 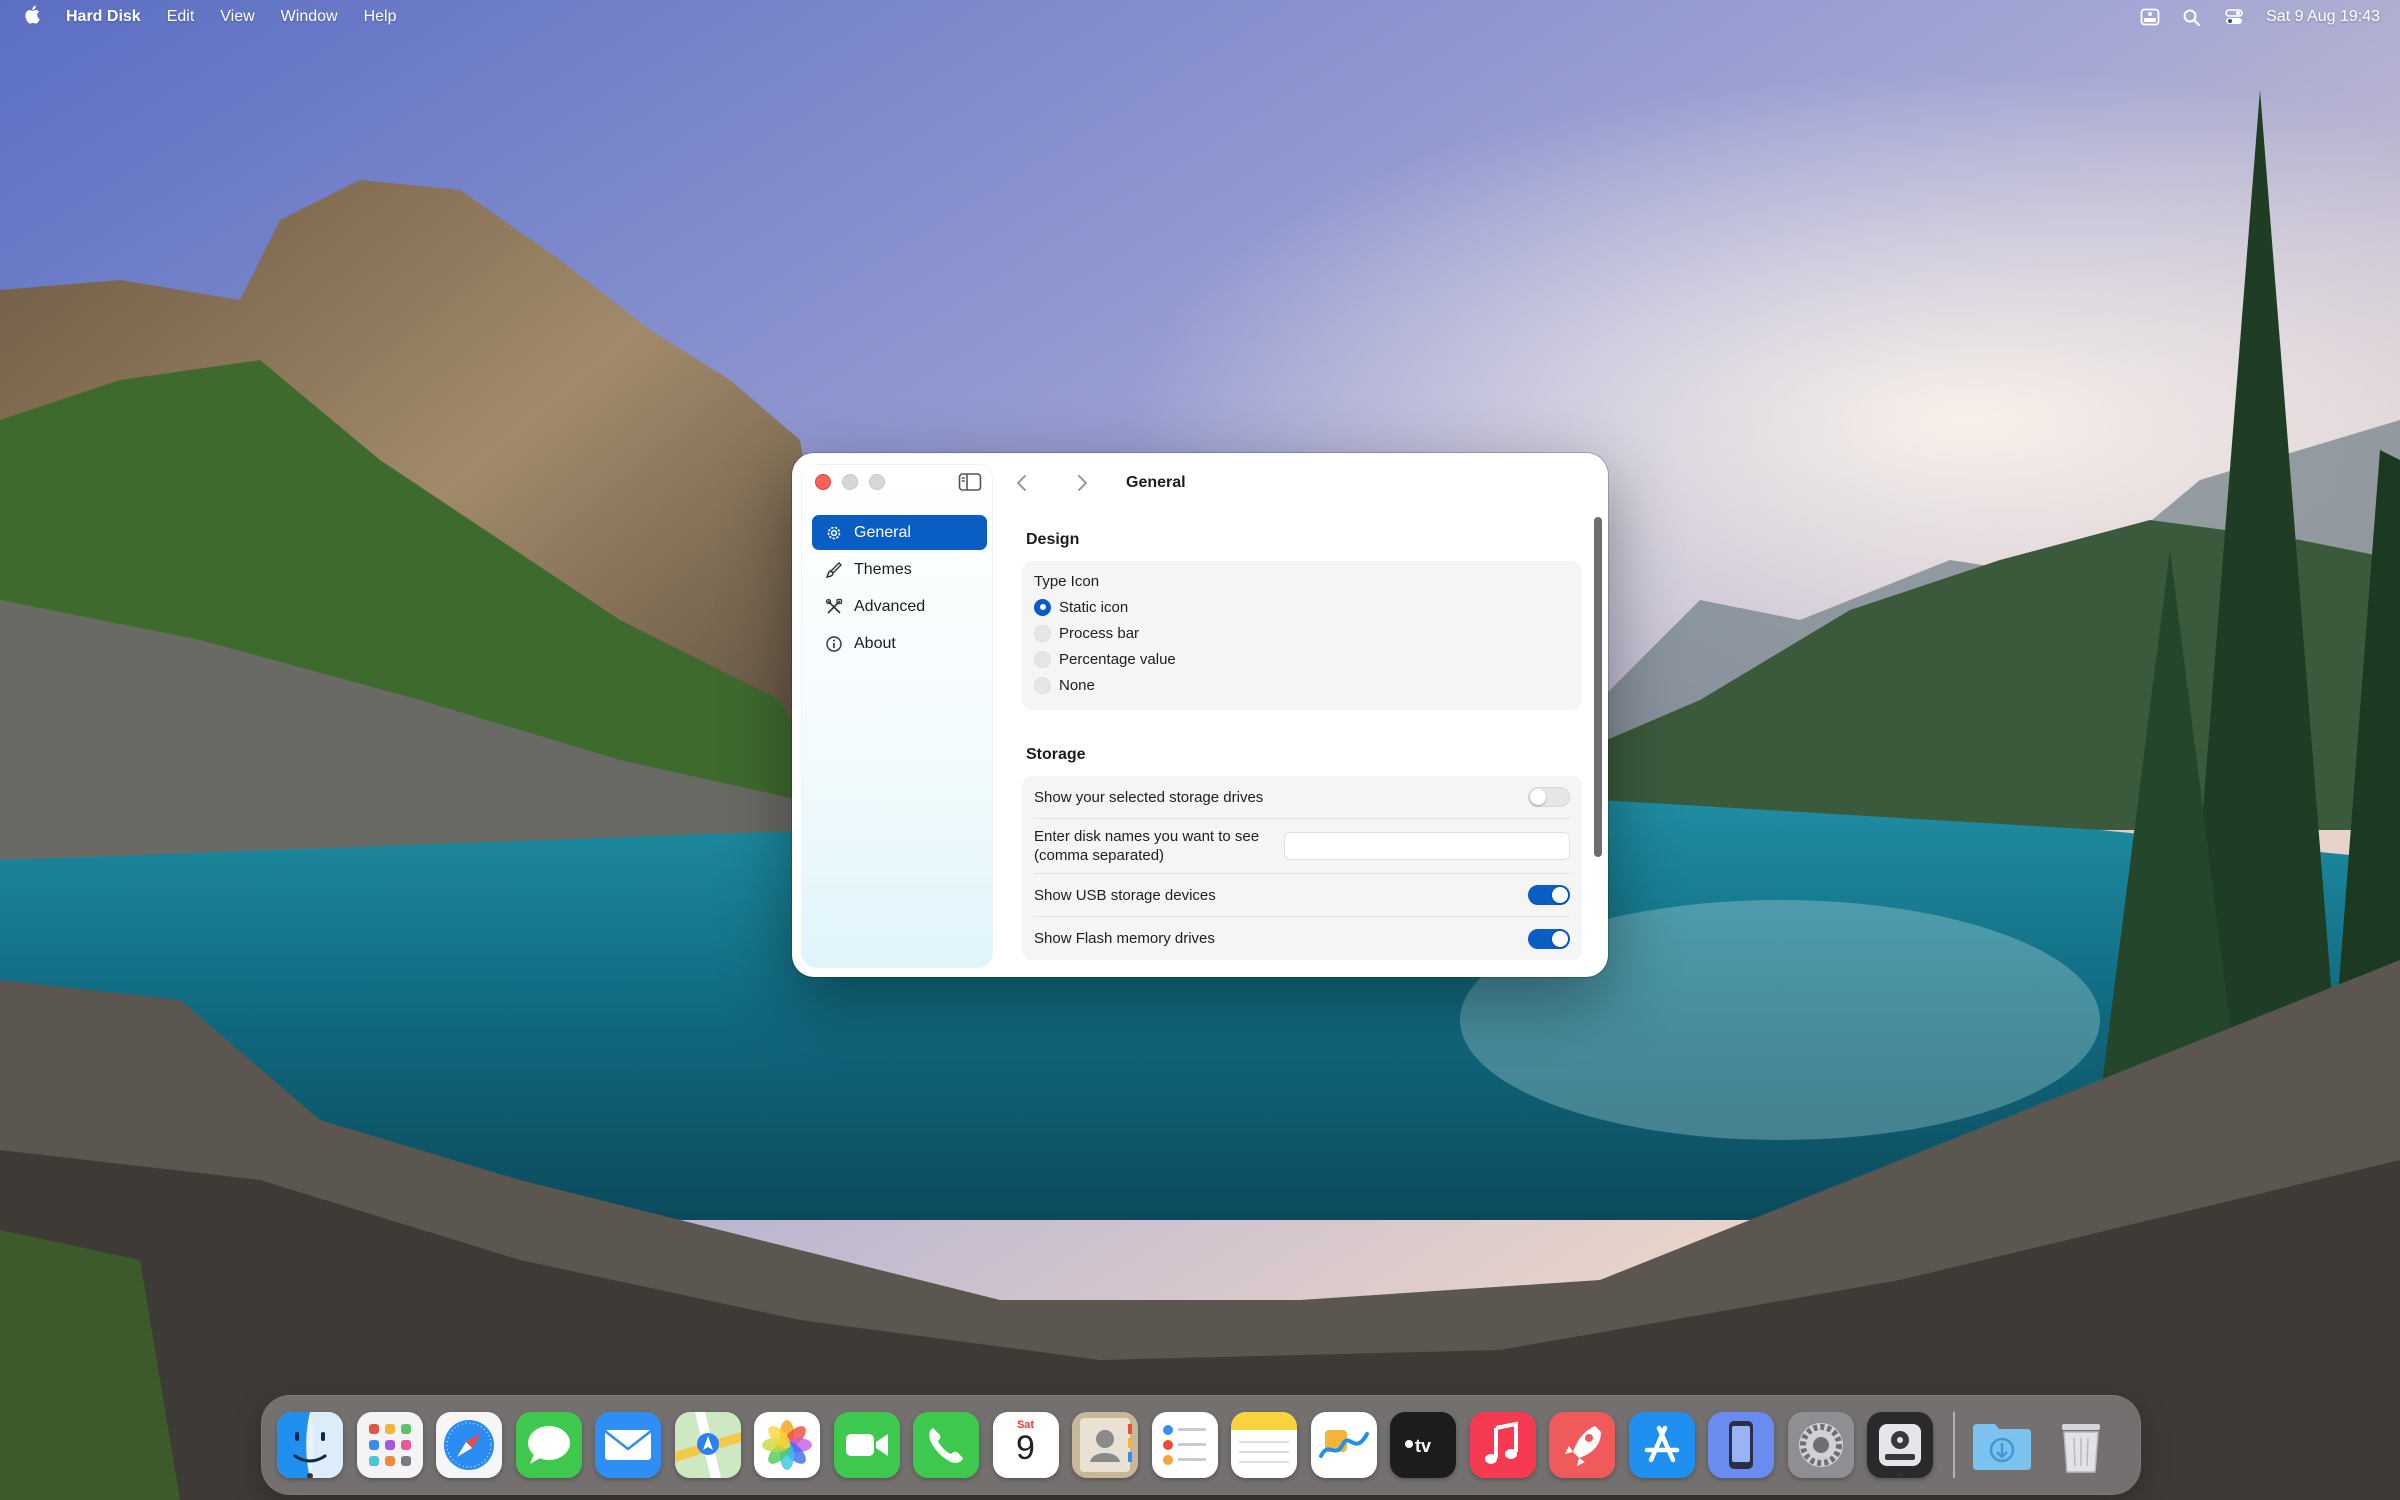 I want to click on sidebar-item-label: Themes, so click(x=883, y=569).